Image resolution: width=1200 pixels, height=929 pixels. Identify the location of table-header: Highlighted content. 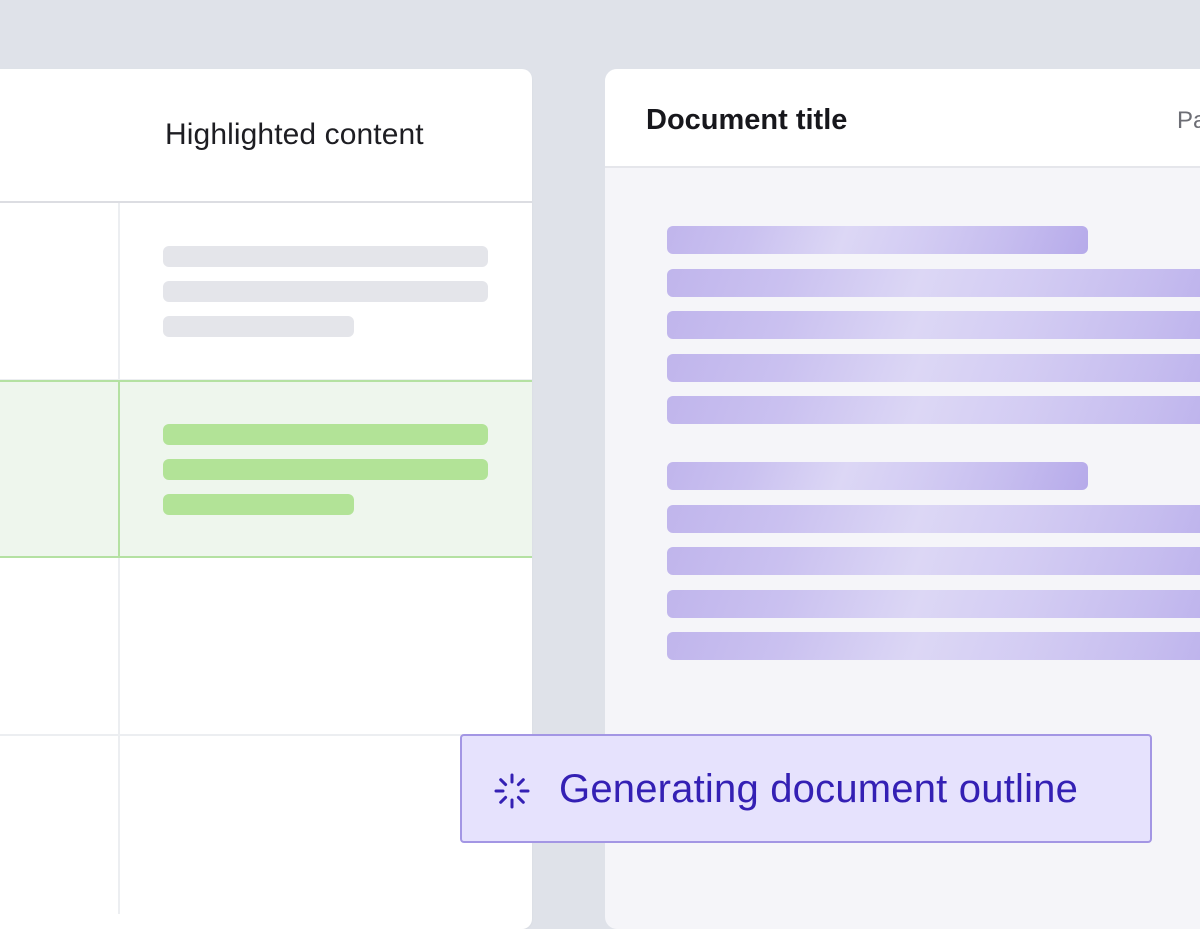
(266, 136).